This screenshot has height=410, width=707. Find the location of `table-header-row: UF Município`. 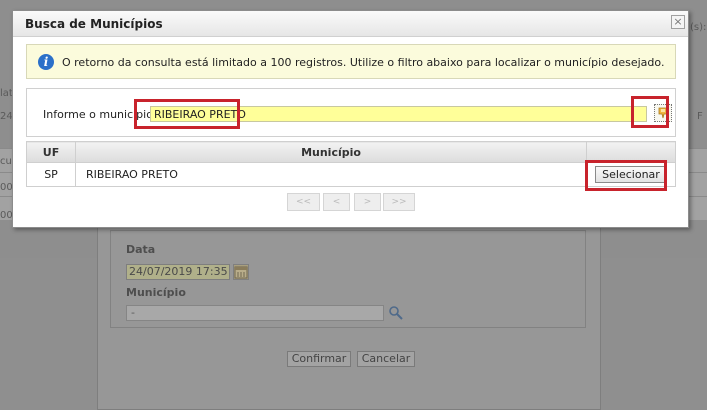

table-header-row: UF Município is located at coordinates (351, 152).